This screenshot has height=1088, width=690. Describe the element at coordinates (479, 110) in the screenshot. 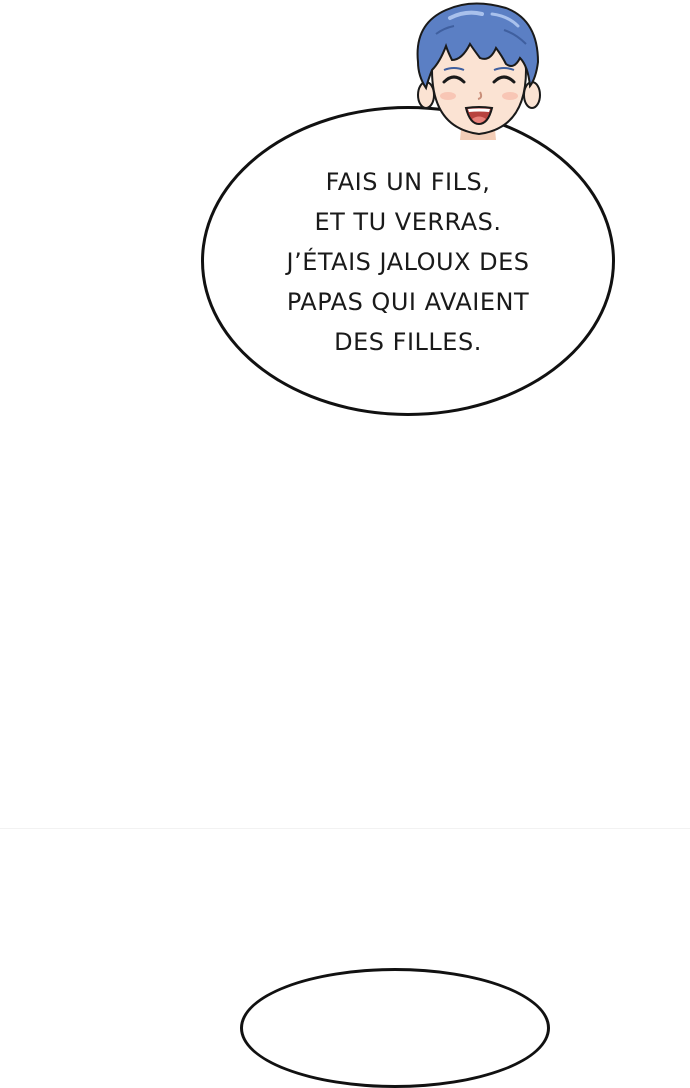

I see `character-teeth` at that location.